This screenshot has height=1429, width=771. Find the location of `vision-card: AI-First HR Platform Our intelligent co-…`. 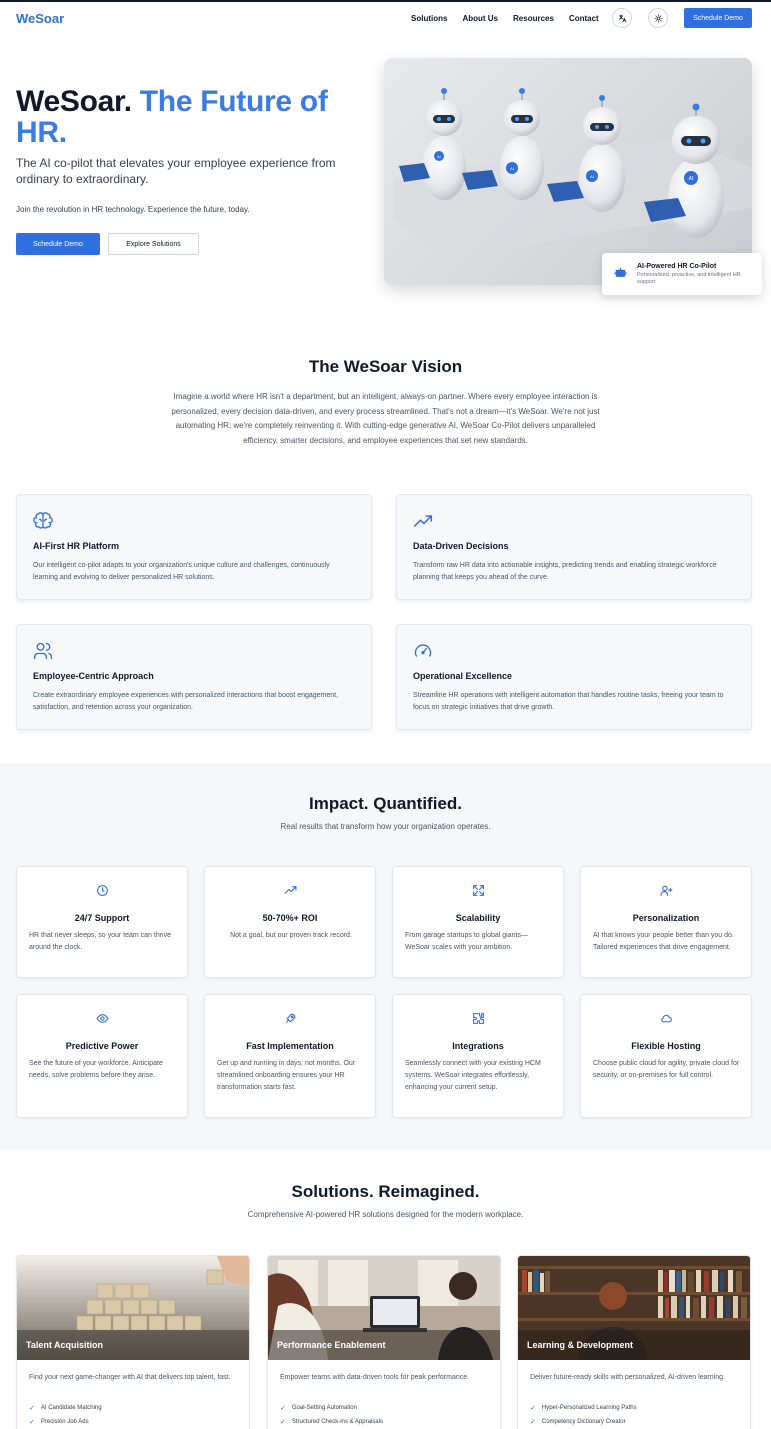

vision-card: AI-First HR Platform Our intelligent co-… is located at coordinates (194, 547).